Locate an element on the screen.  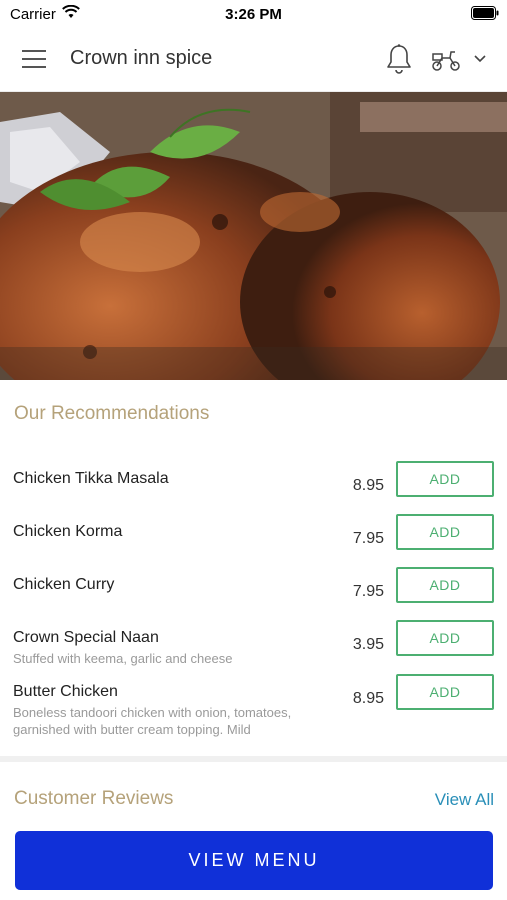
restaurant-title: Crown inn spice is located at coordinates (141, 58).